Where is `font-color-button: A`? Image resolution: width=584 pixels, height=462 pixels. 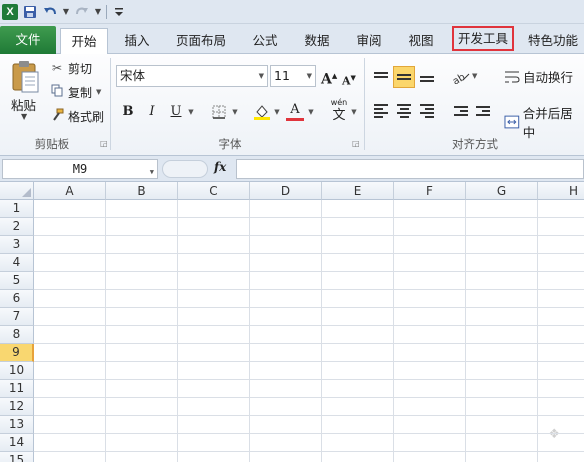
font-color-button: A is located at coordinates (295, 111).